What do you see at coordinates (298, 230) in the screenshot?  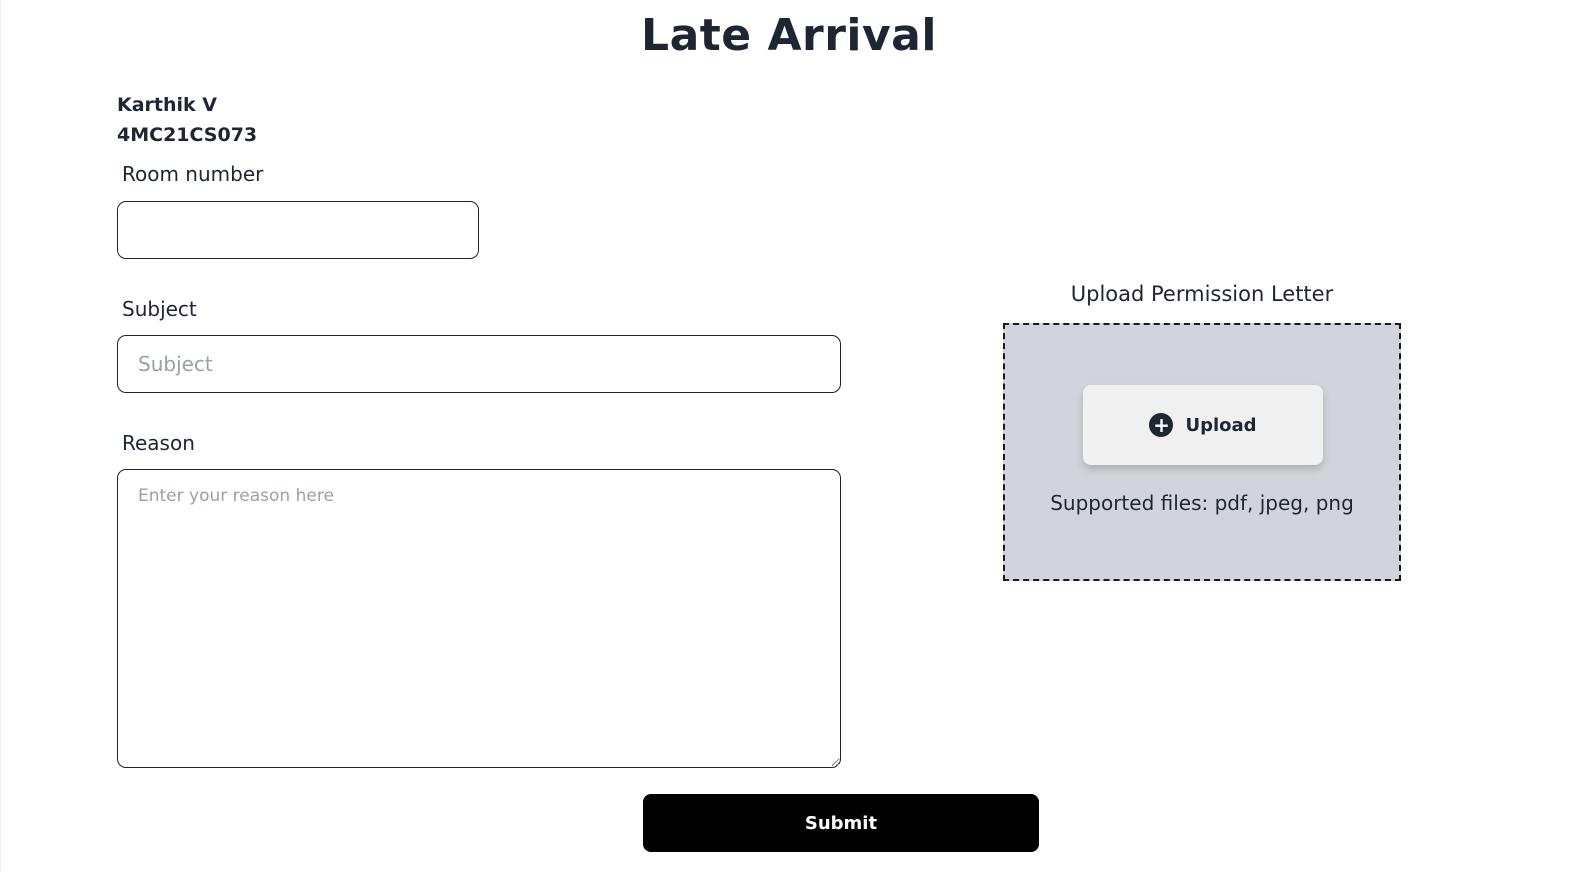 I see `room-number-input` at bounding box center [298, 230].